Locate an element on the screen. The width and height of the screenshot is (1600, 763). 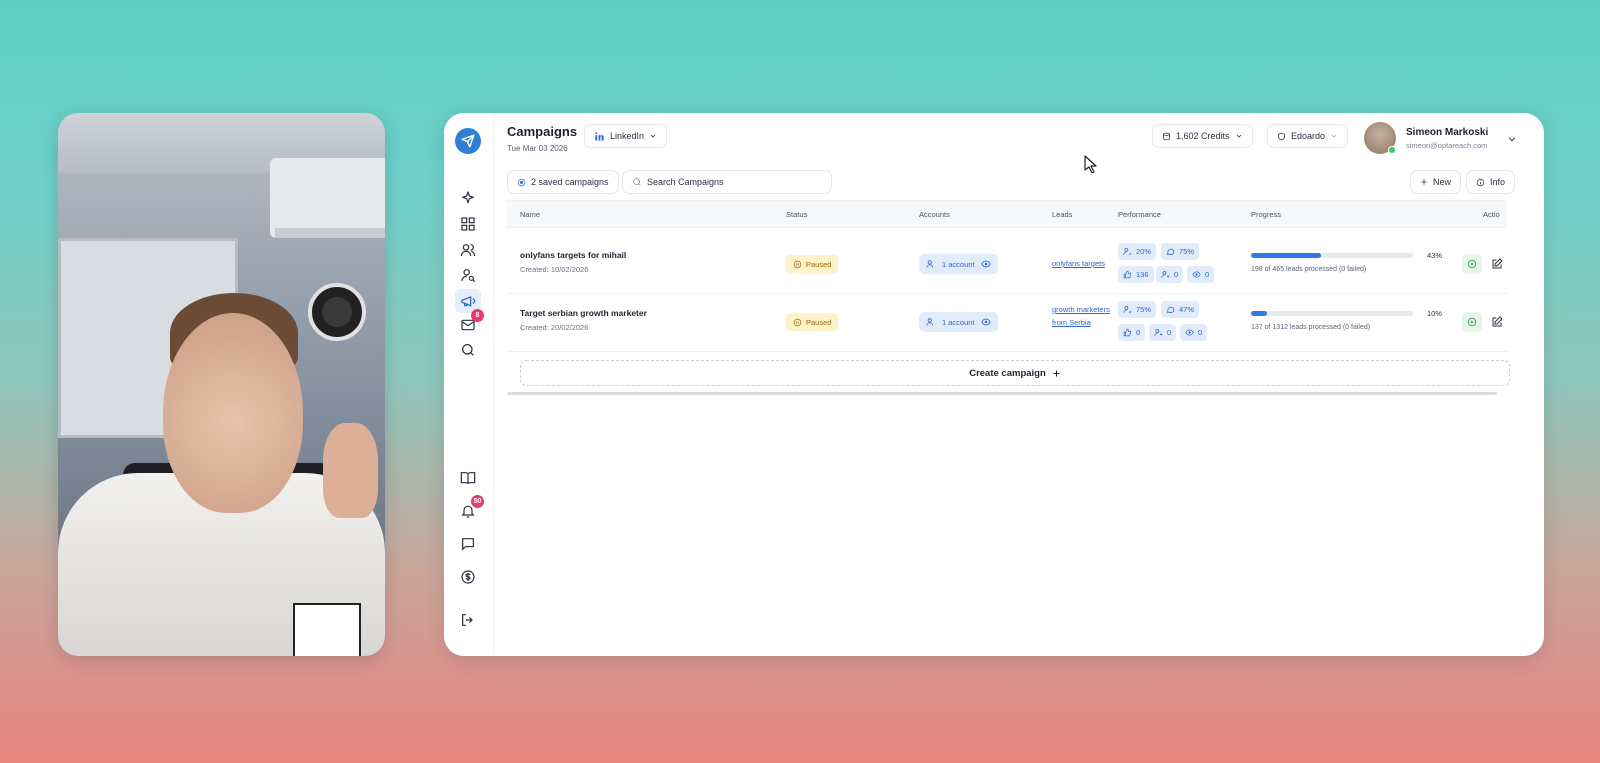
user-search-icon is located at coordinates (468, 275).